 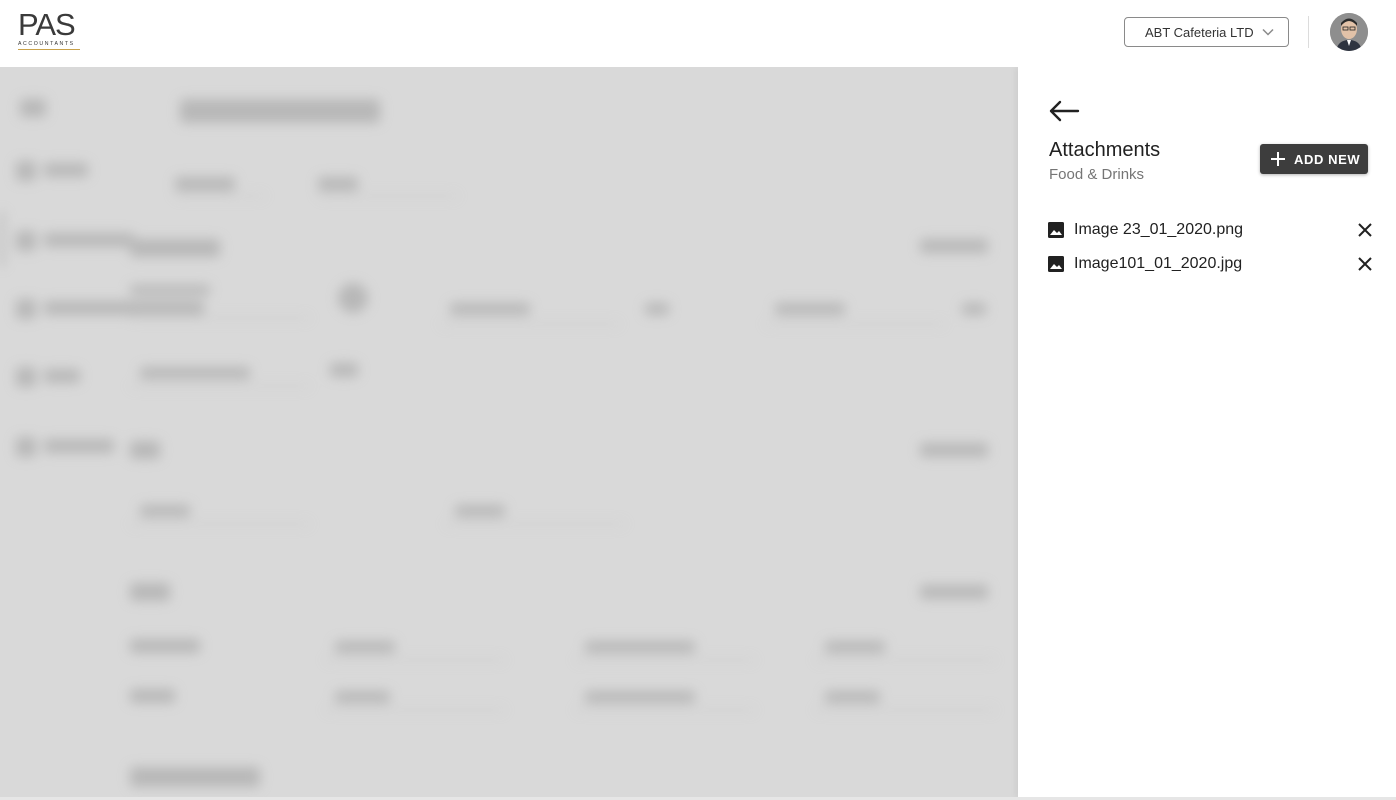 What do you see at coordinates (1158, 230) in the screenshot?
I see `attachment-name: Image 23_01_2020.png` at bounding box center [1158, 230].